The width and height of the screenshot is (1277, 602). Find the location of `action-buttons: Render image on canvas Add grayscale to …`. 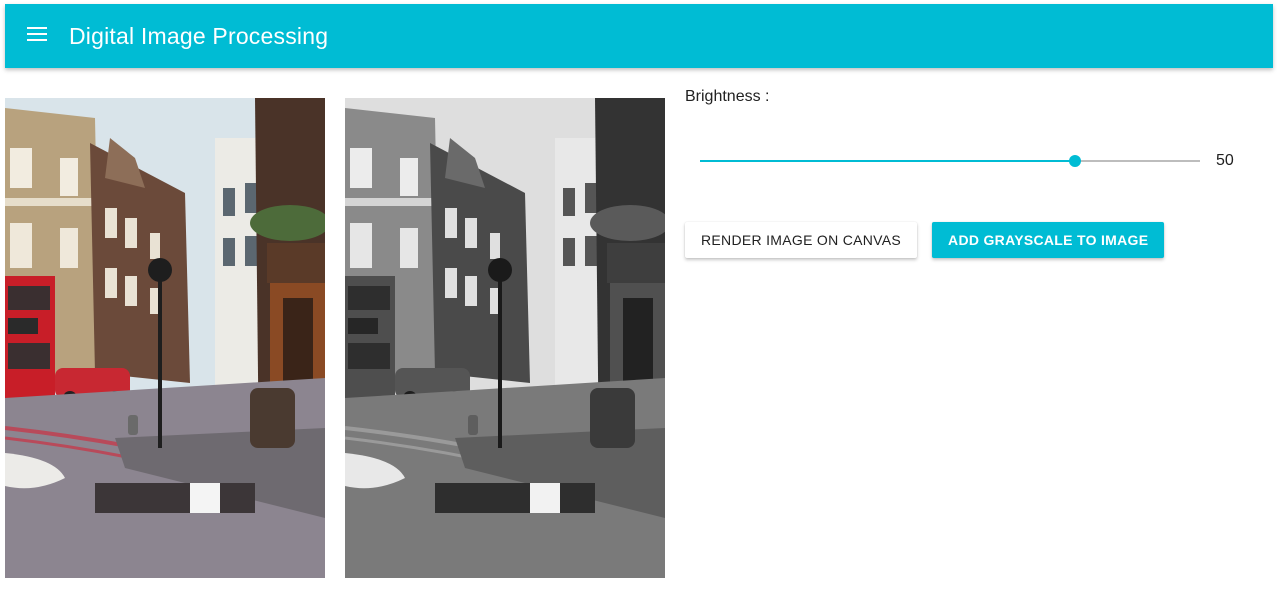

action-buttons: Render image on canvas Add grayscale to … is located at coordinates (925, 240).